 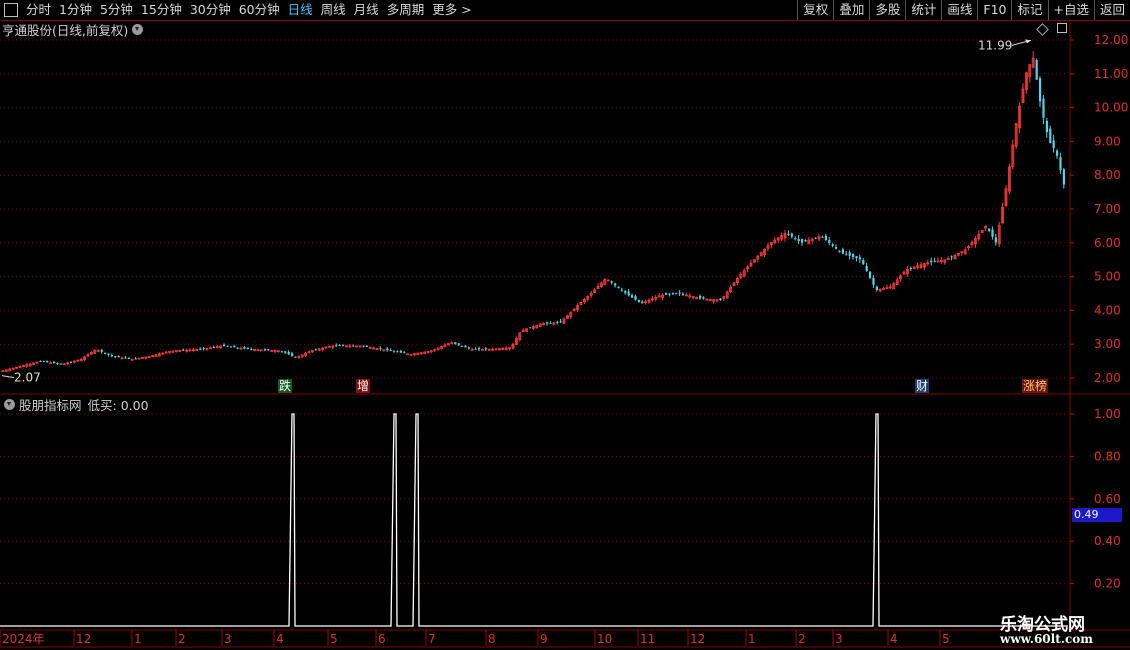 I want to click on indicator-dropdown-icon, so click(x=9, y=404).